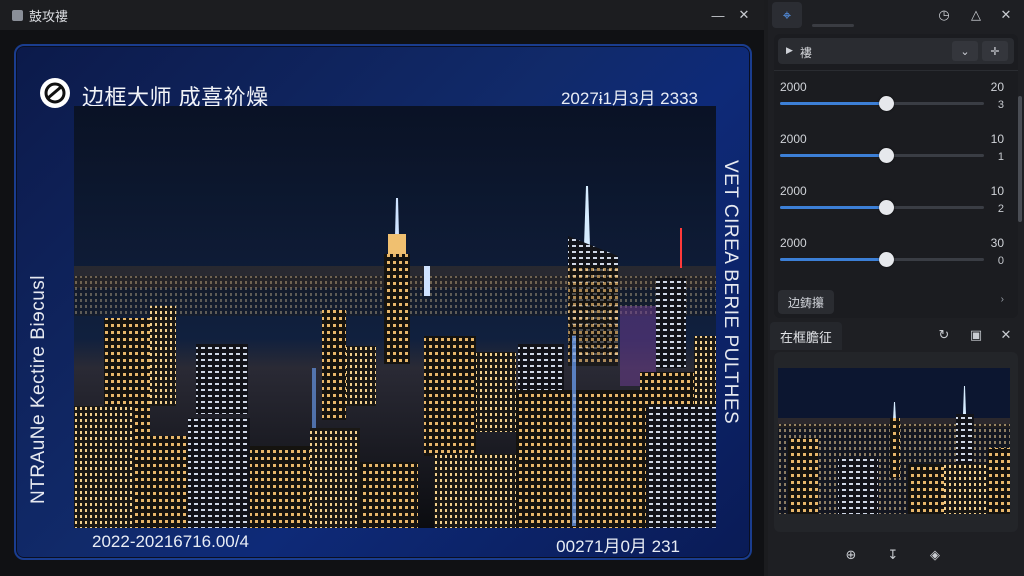  I want to click on layers-icon: ◈, so click(935, 555).